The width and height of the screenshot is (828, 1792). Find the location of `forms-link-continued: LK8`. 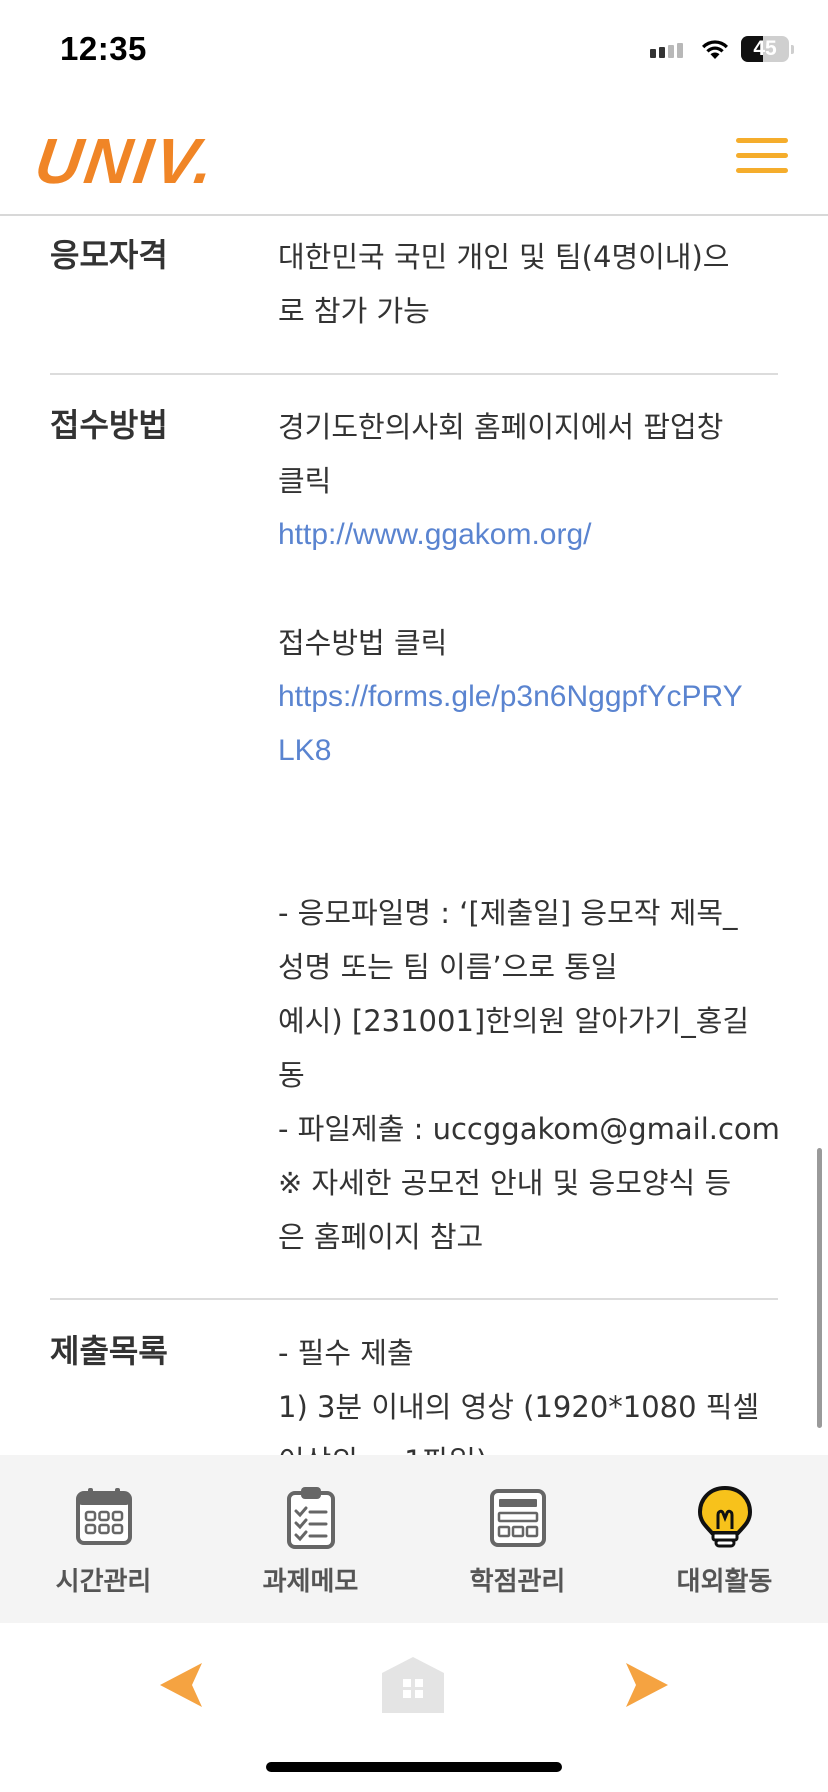

forms-link-continued: LK8 is located at coordinates (530, 751).